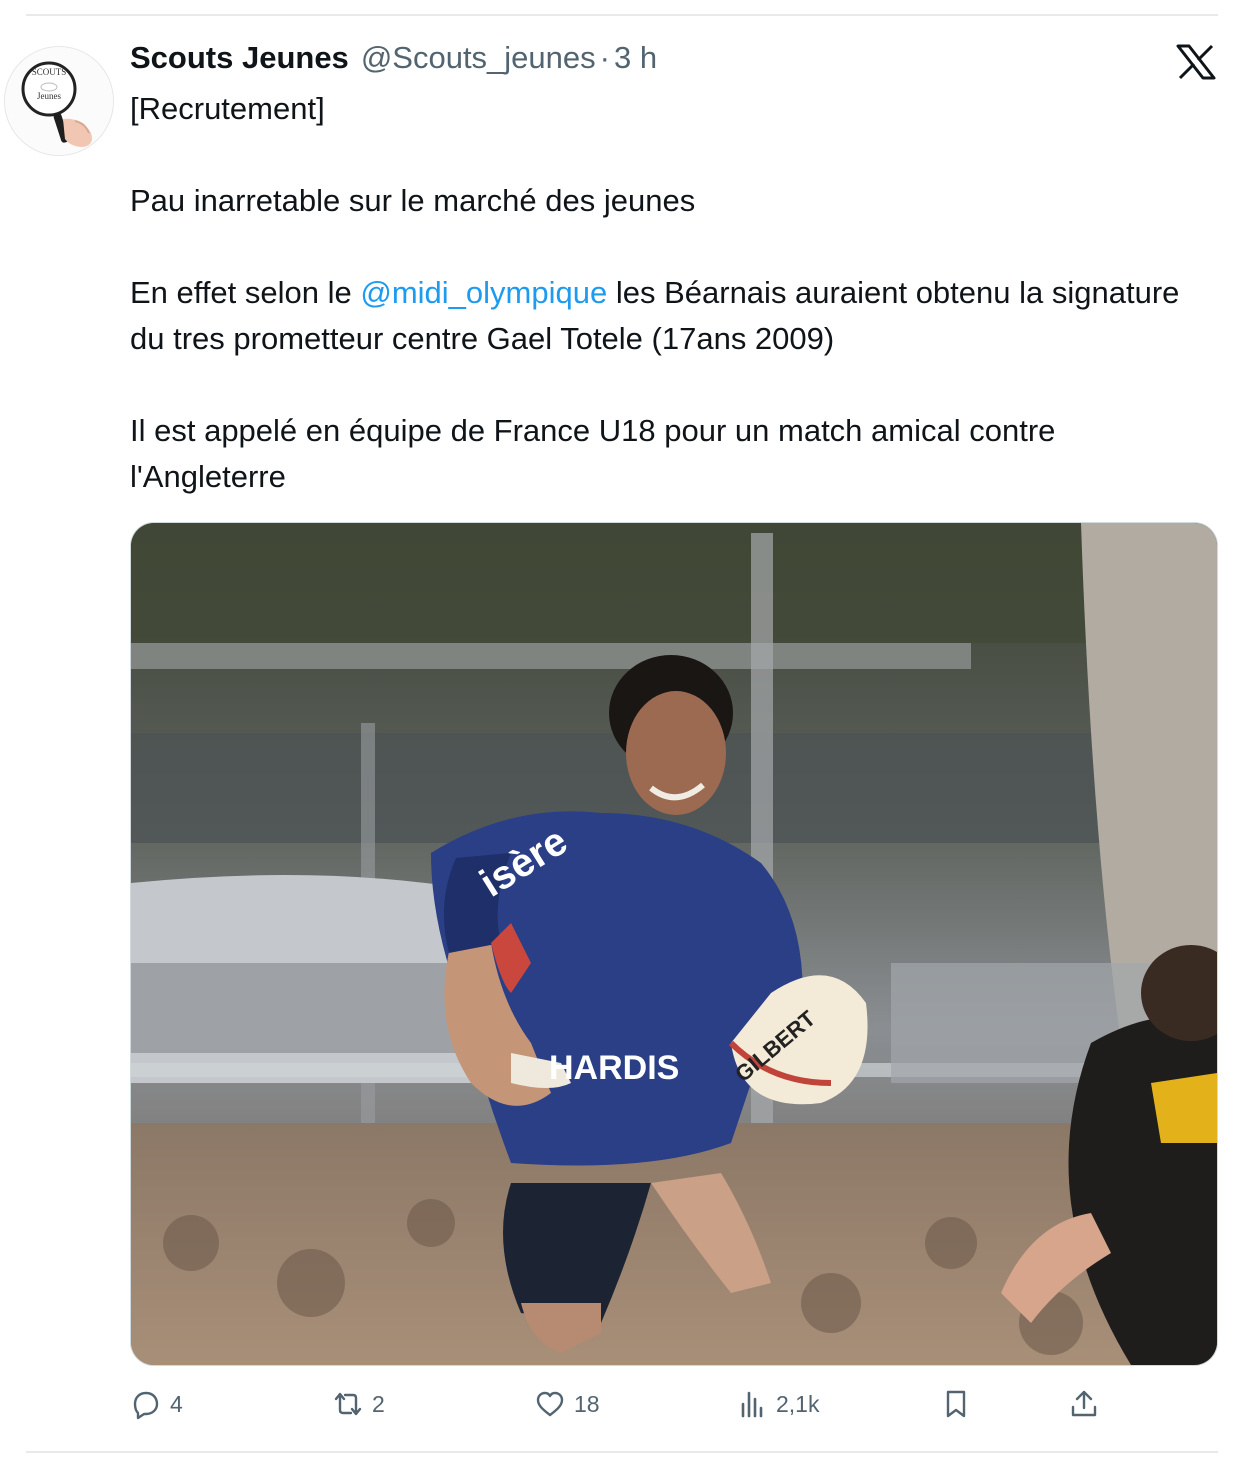 The height and width of the screenshot is (1458, 1245). Describe the element at coordinates (798, 1403) in the screenshot. I see `views-count: 2,1k` at that location.